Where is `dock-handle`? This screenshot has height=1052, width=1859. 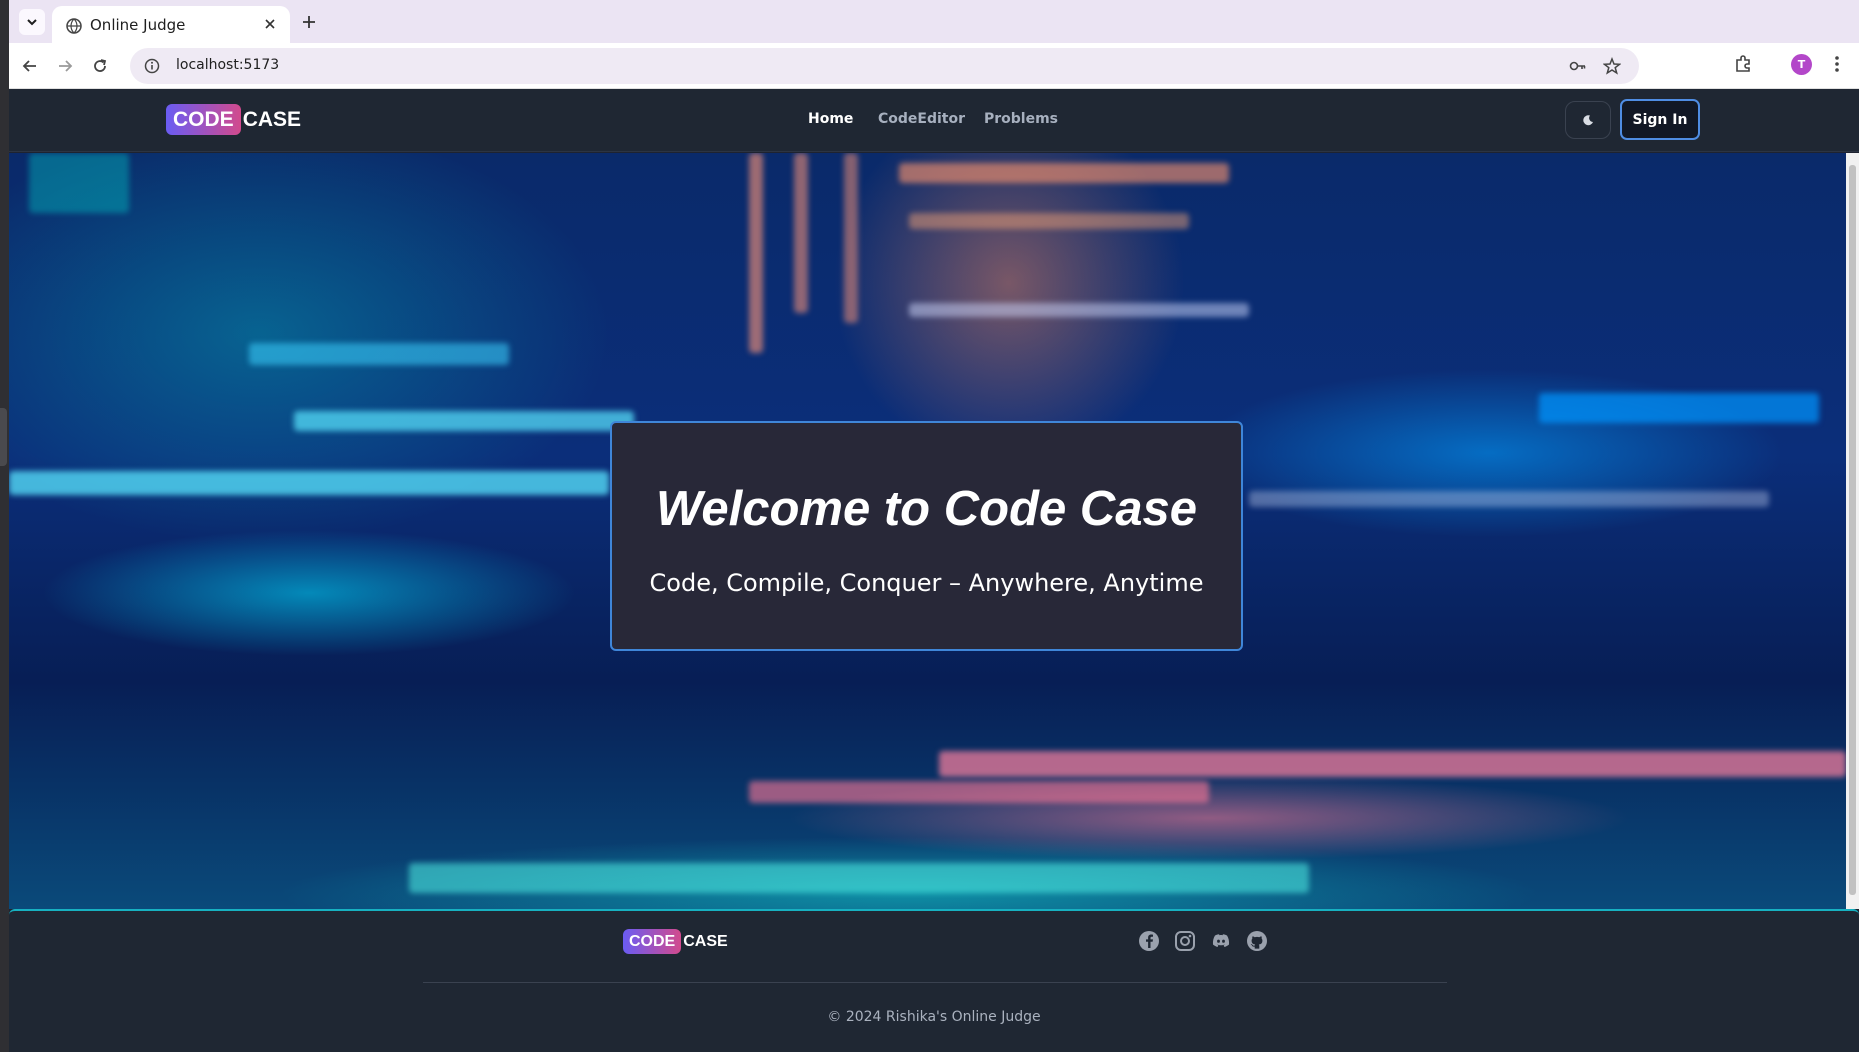 dock-handle is located at coordinates (3, 437).